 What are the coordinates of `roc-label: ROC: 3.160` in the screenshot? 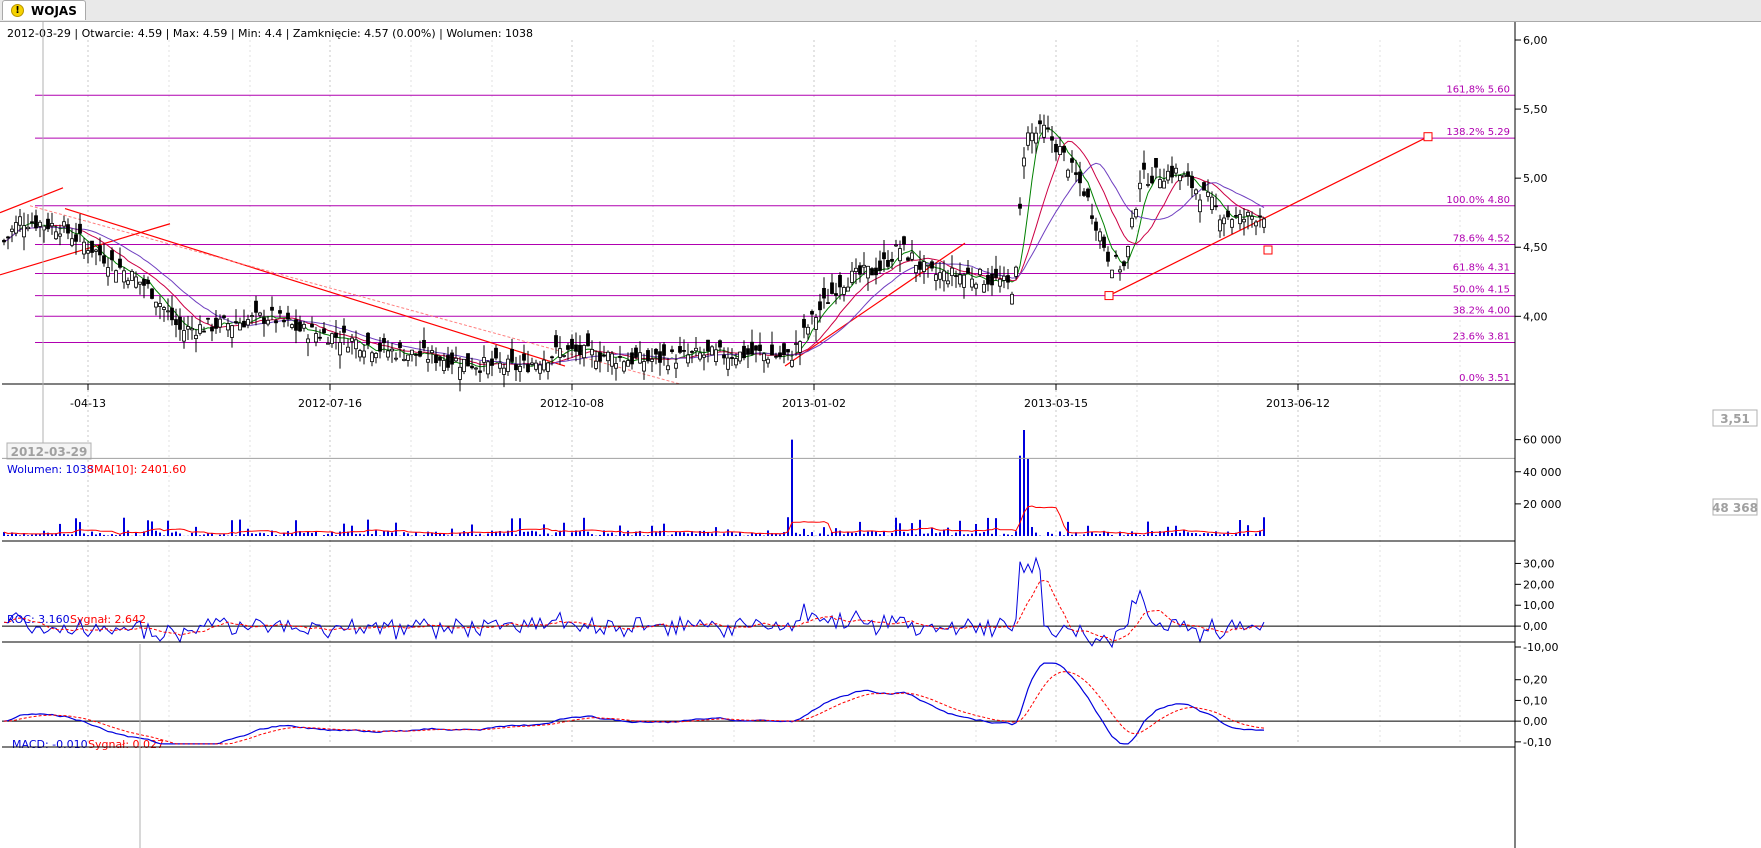 It's located at (38, 619).